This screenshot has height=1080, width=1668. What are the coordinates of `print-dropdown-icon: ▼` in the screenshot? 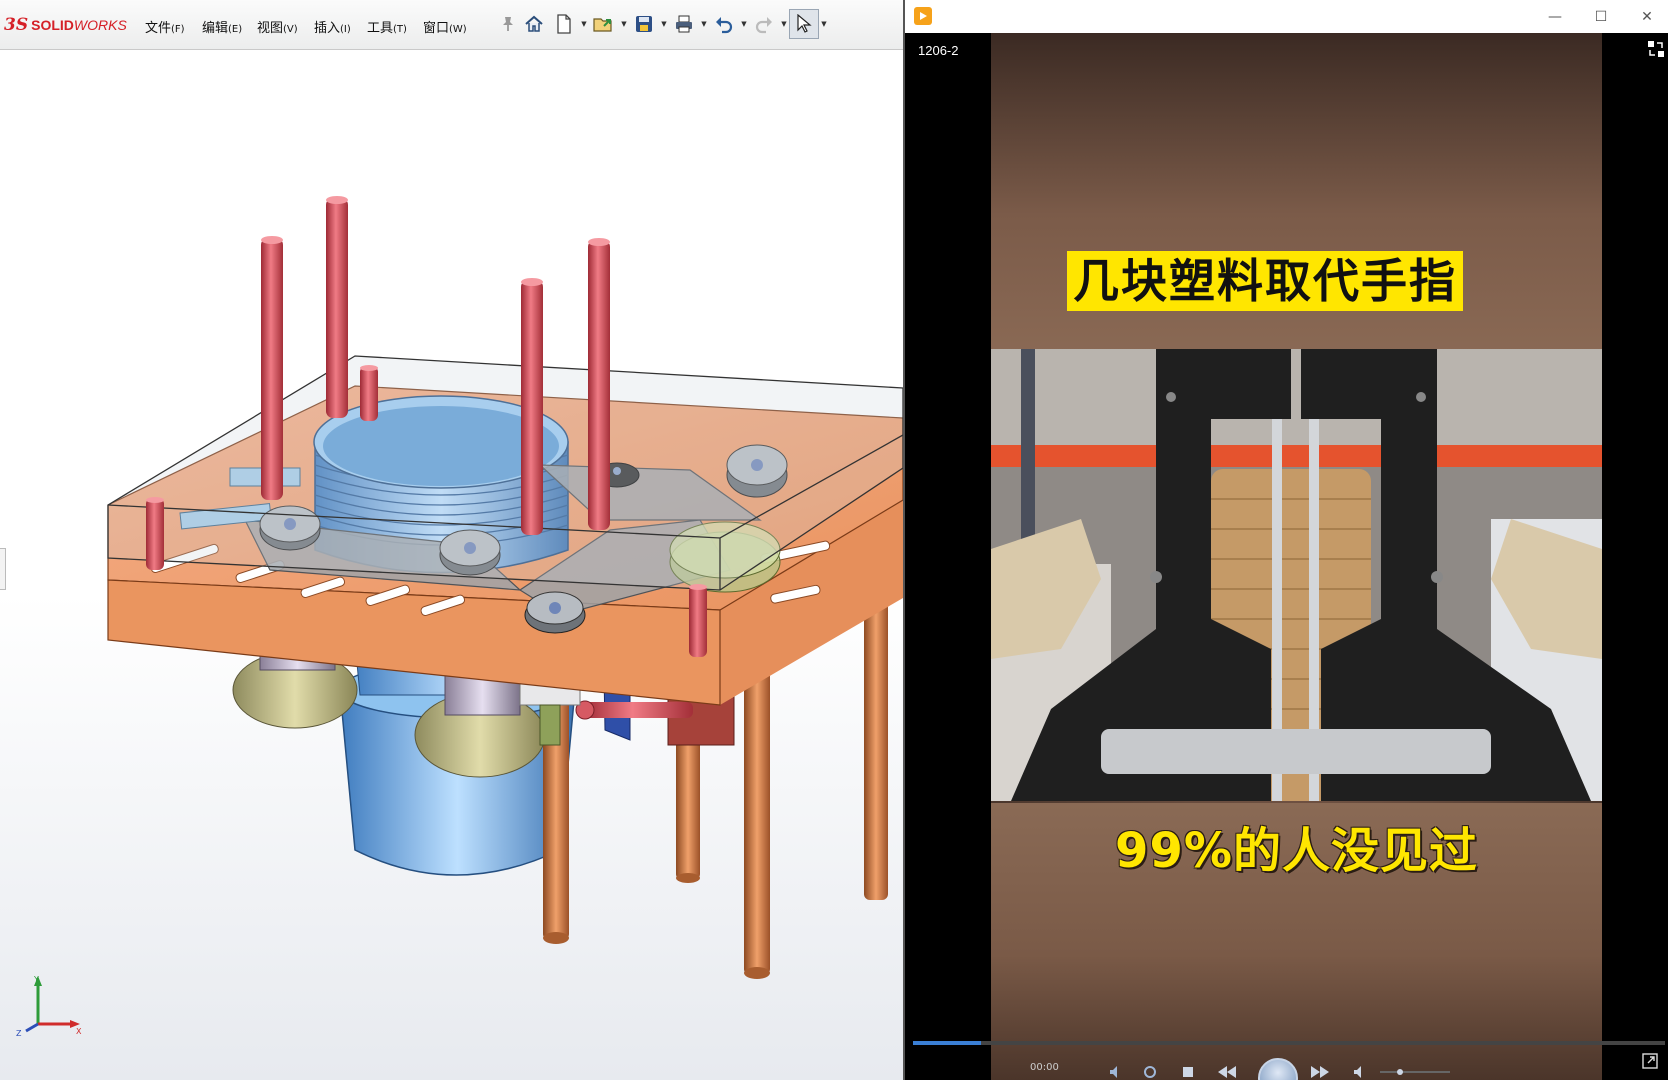 It's located at (704, 24).